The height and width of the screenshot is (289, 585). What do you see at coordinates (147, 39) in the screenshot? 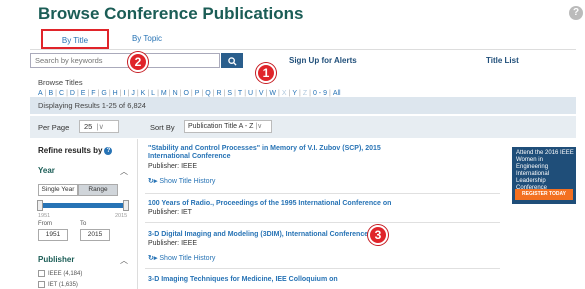
I see `tab-by-topic: By Topic` at bounding box center [147, 39].